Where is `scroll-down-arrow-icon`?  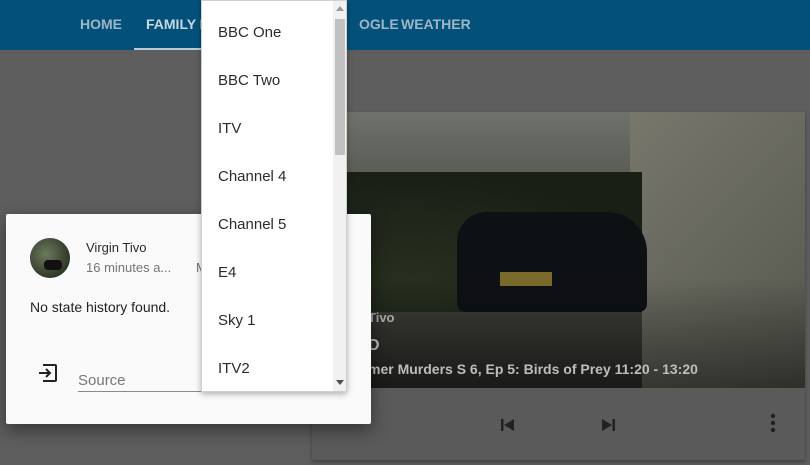
scroll-down-arrow-icon is located at coordinates (340, 382).